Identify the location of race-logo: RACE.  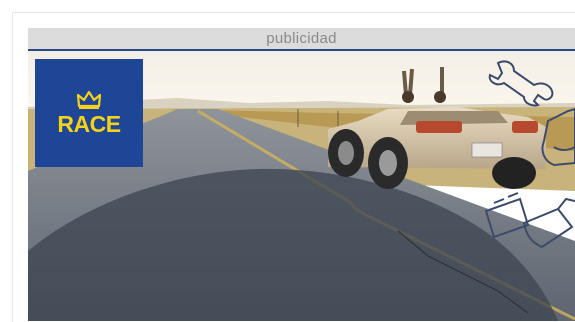
(89, 113).